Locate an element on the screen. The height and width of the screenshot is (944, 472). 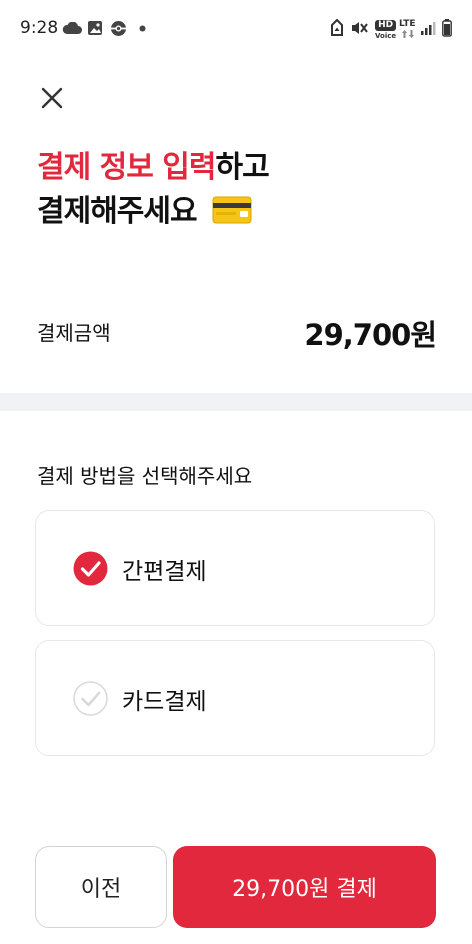
status-time: 9:28 is located at coordinates (39, 28).